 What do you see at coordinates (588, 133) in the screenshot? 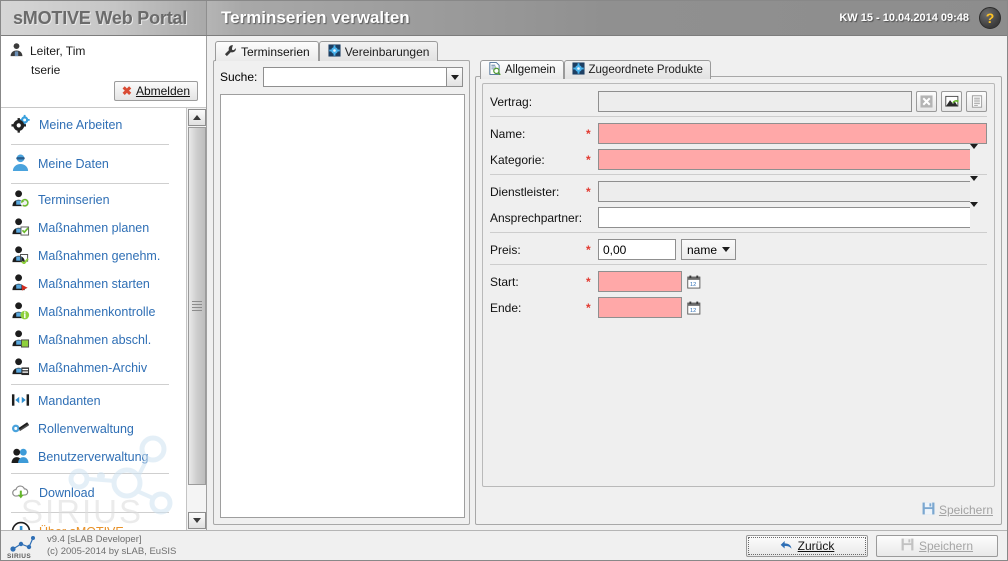
I see `name-required-marker: *` at bounding box center [588, 133].